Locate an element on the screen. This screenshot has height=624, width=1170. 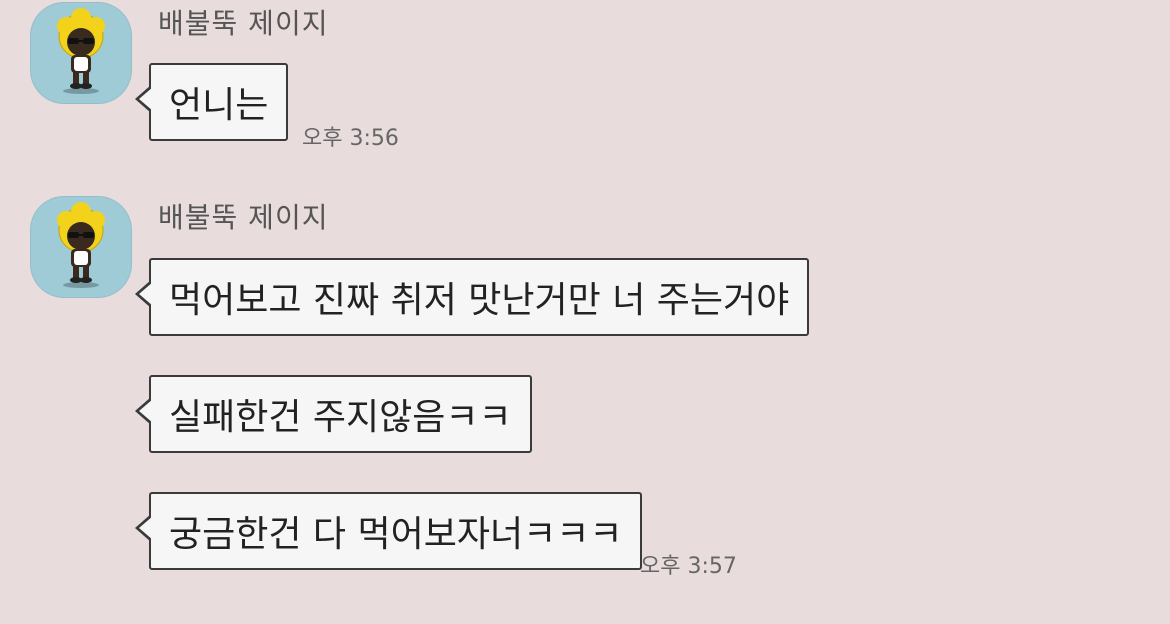
message-text: 궁금한건 다 먹어보자너ㅋㅋㅋ is located at coordinates (396, 534).